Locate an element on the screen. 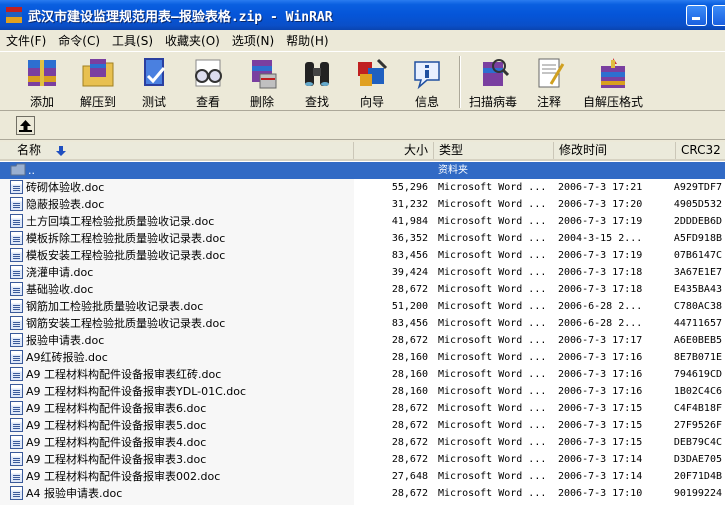 This screenshot has height=505, width=725. file-size: 41,984 is located at coordinates (409, 221).